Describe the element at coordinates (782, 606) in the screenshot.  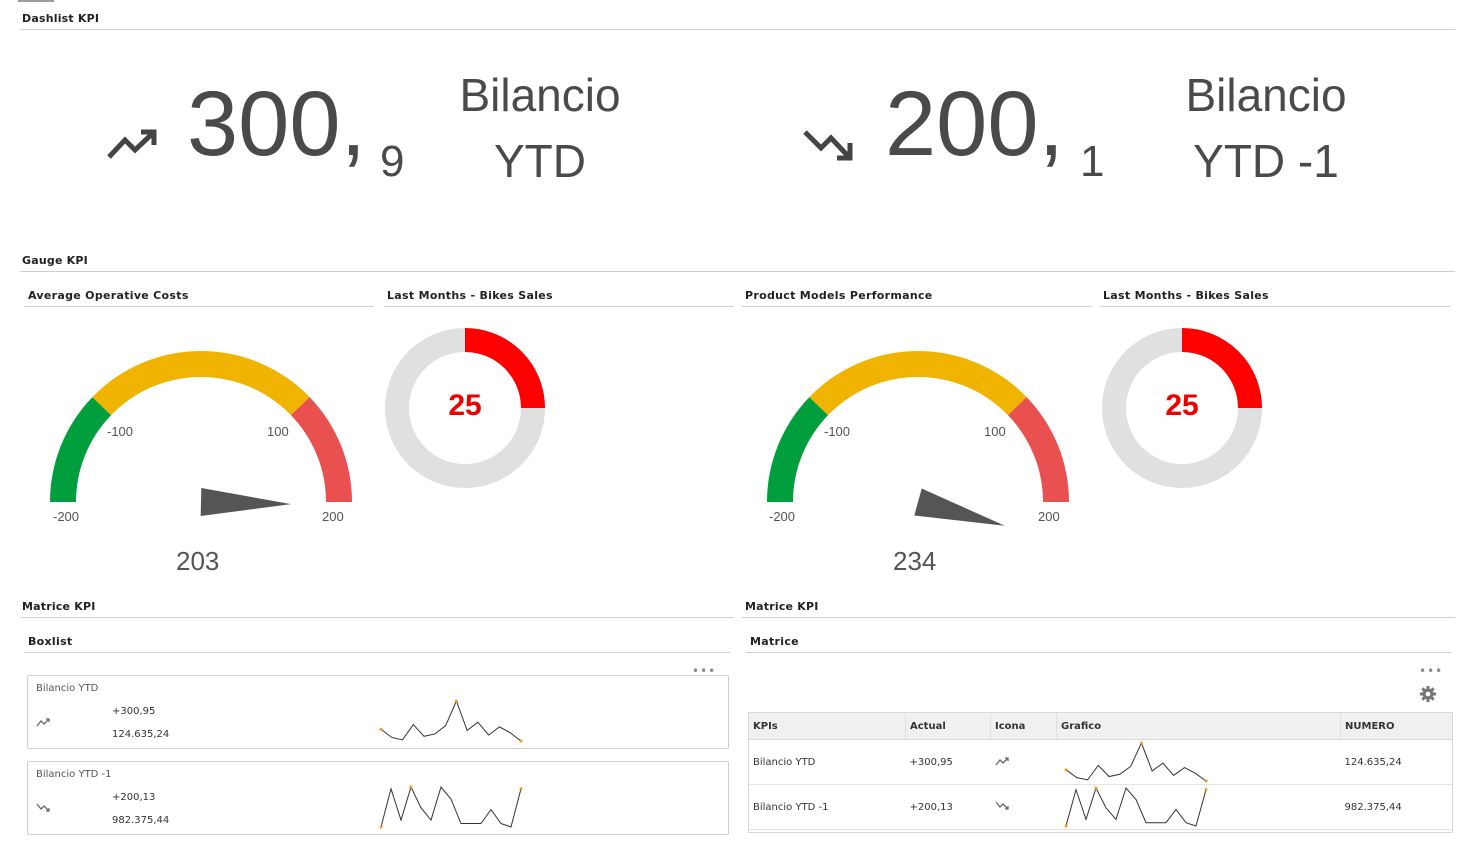
I see `matrice-right-section-title: Matrice KPI` at that location.